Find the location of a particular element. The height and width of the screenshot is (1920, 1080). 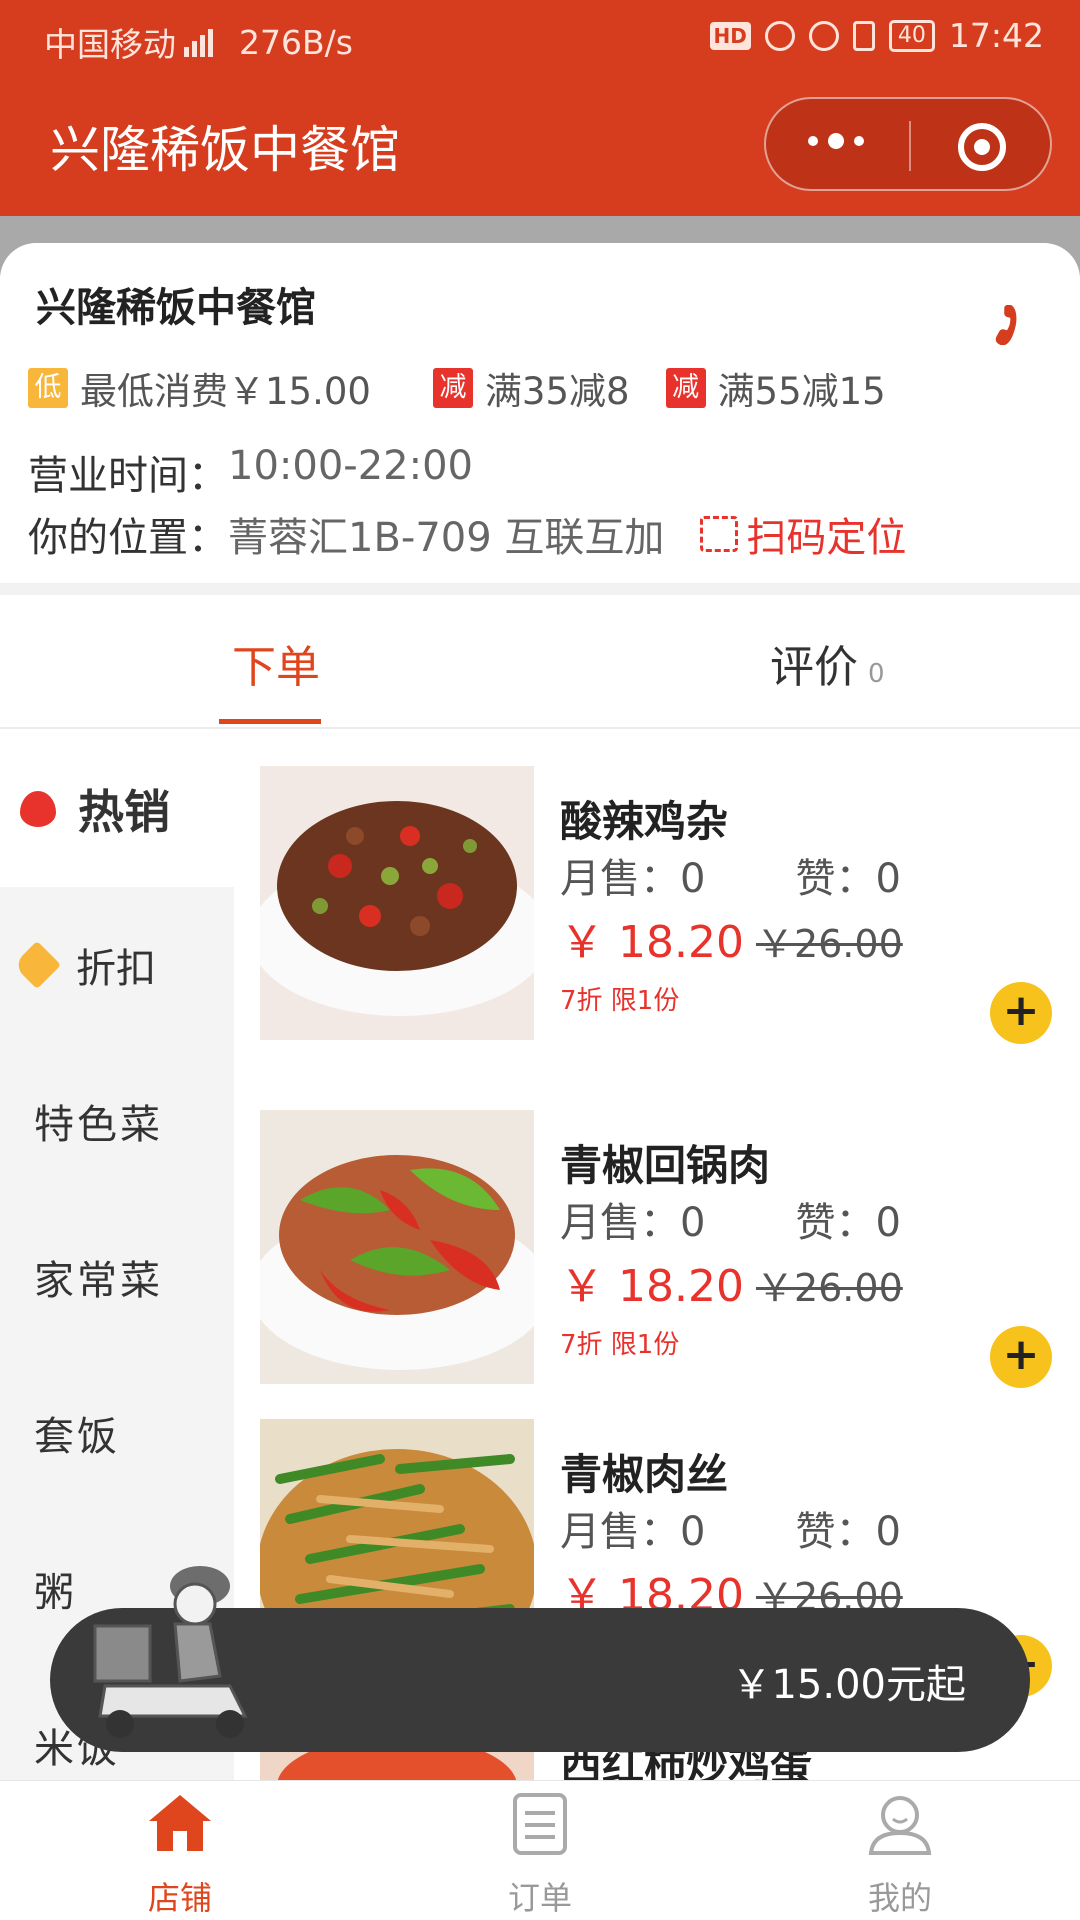

alarm-icon is located at coordinates (823, 35).